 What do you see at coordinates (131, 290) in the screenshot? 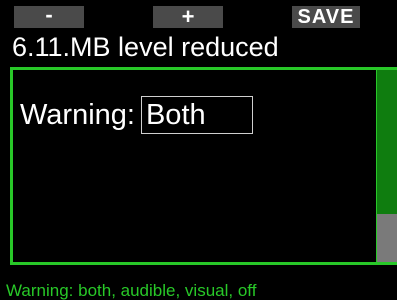
I see `options-hint: Warning: both, audible, visual, off` at bounding box center [131, 290].